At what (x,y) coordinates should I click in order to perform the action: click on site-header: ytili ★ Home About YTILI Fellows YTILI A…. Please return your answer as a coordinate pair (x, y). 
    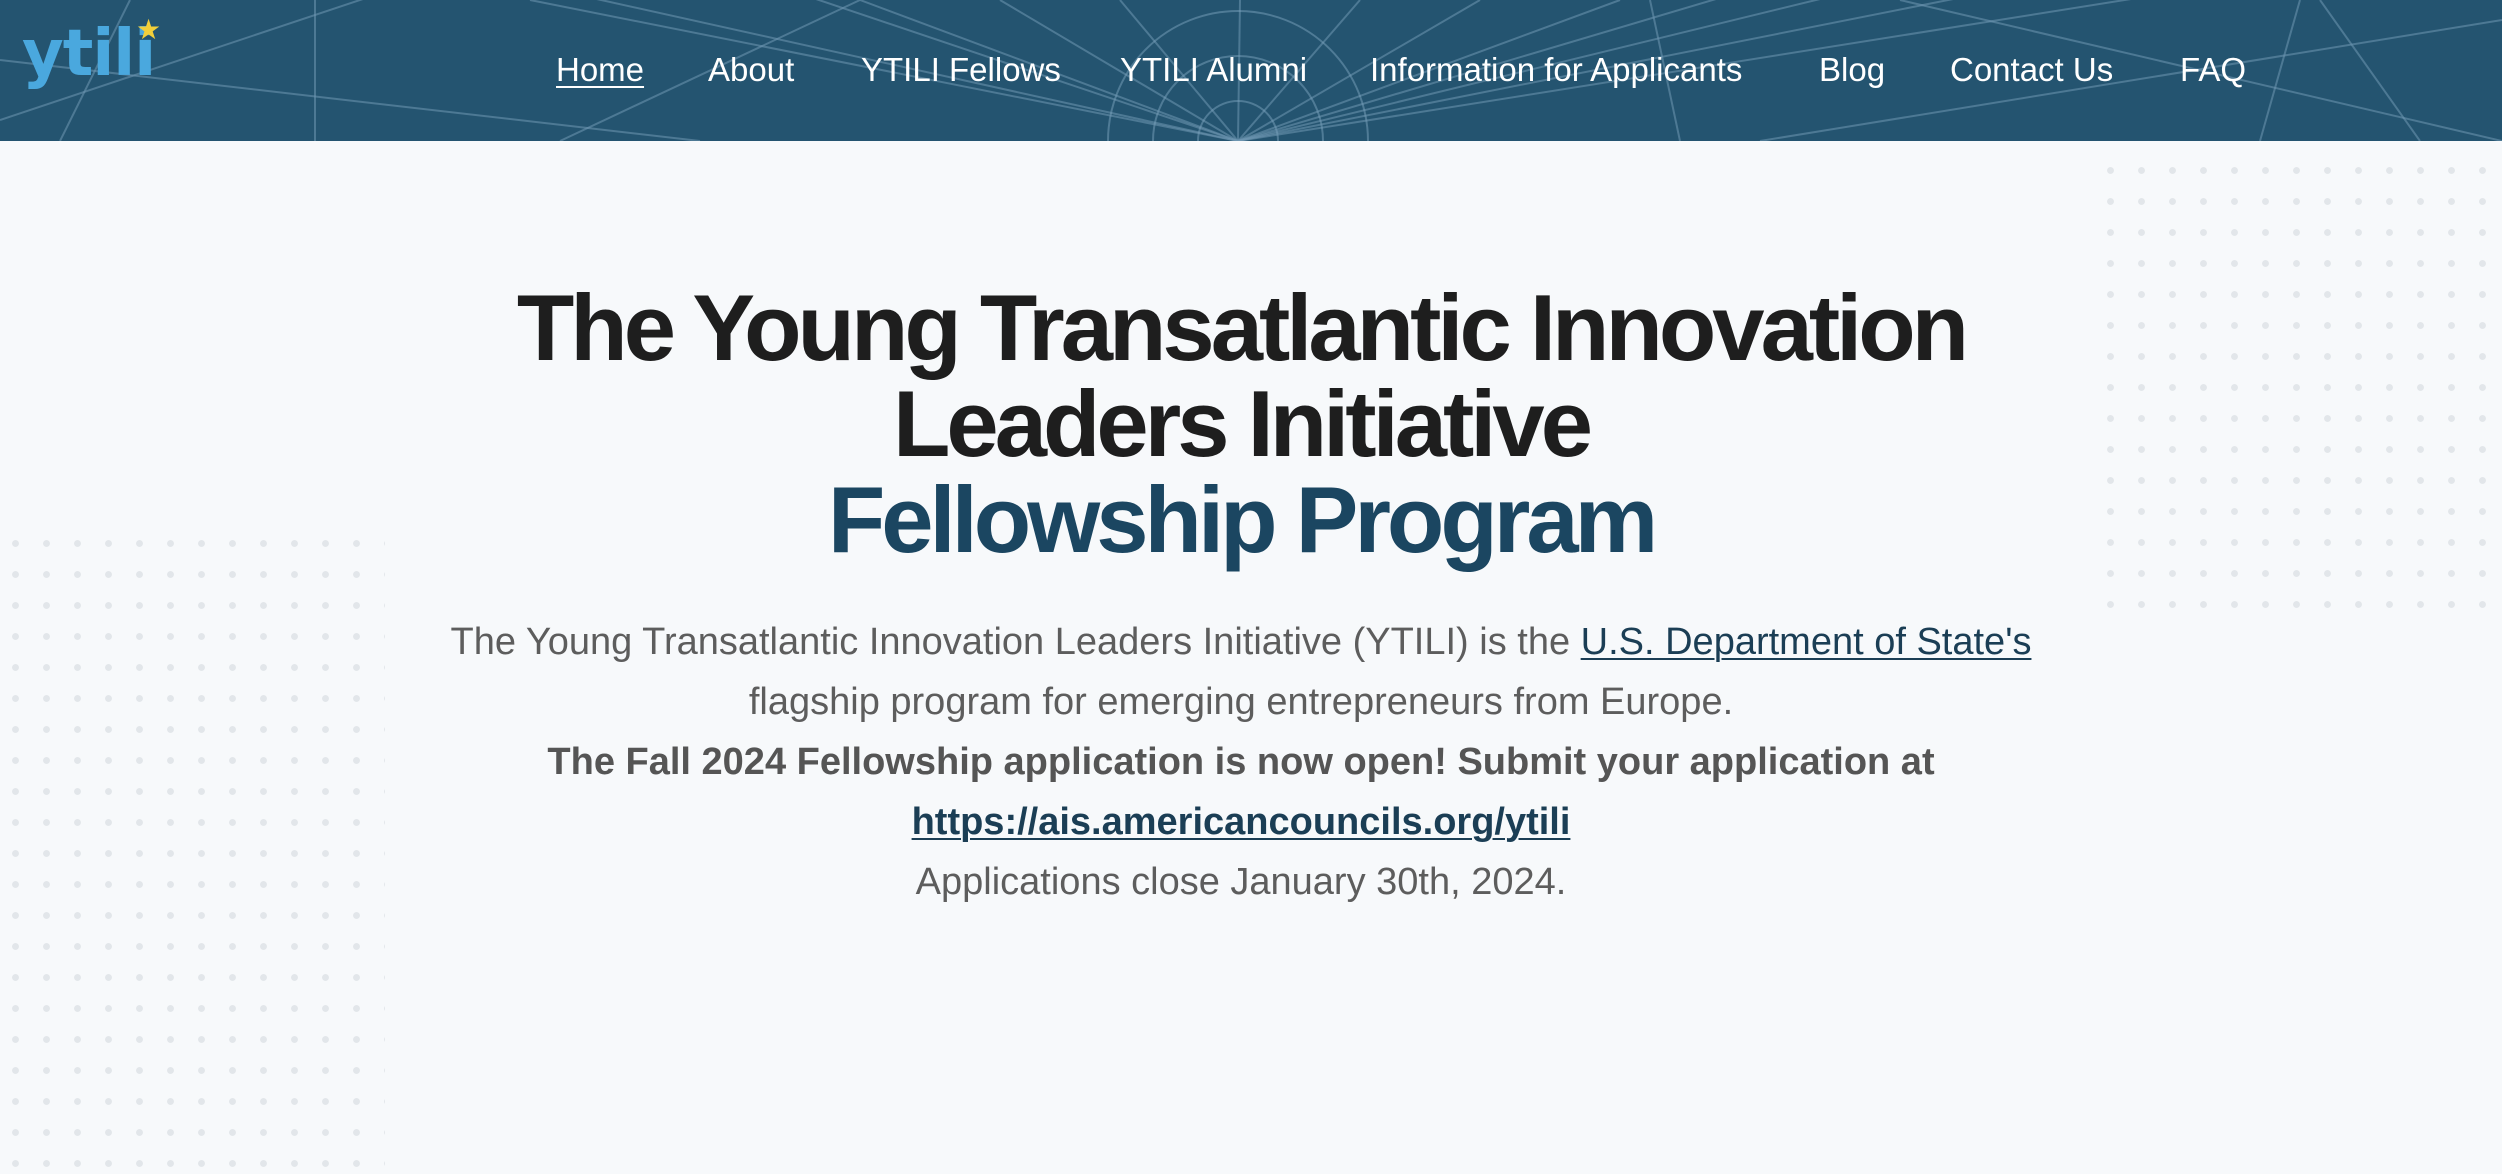
    Looking at the image, I should click on (1251, 70).